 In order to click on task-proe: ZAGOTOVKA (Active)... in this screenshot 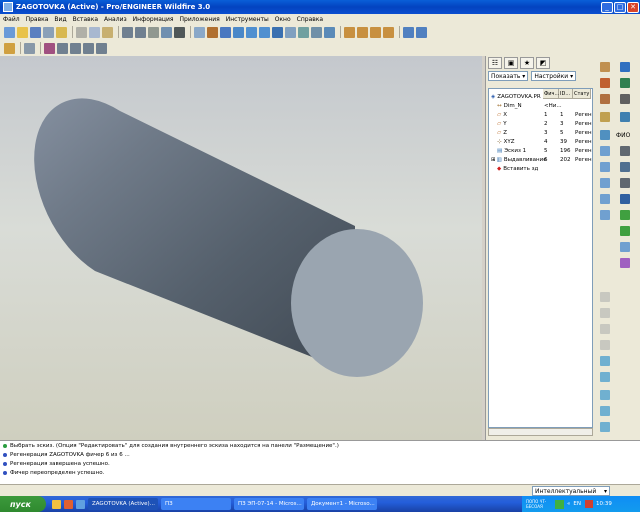, I will do `click(123, 504)`.